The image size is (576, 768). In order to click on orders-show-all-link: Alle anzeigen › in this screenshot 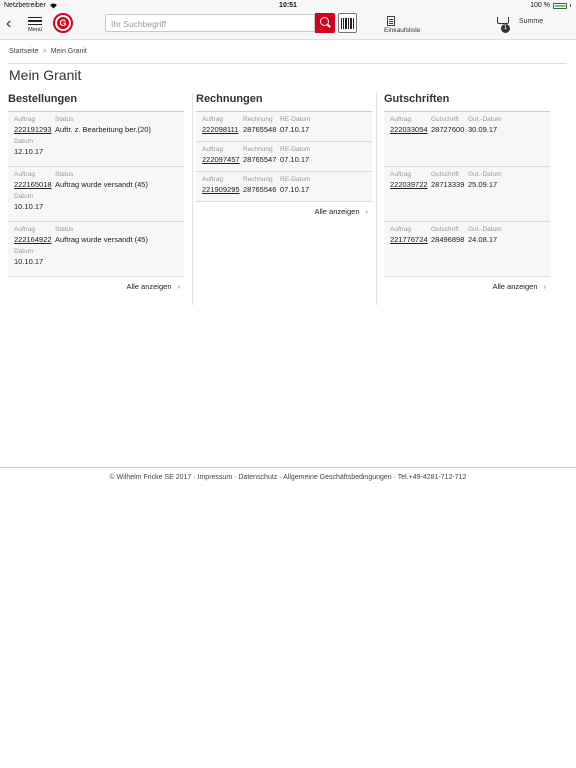, I will do `click(96, 286)`.